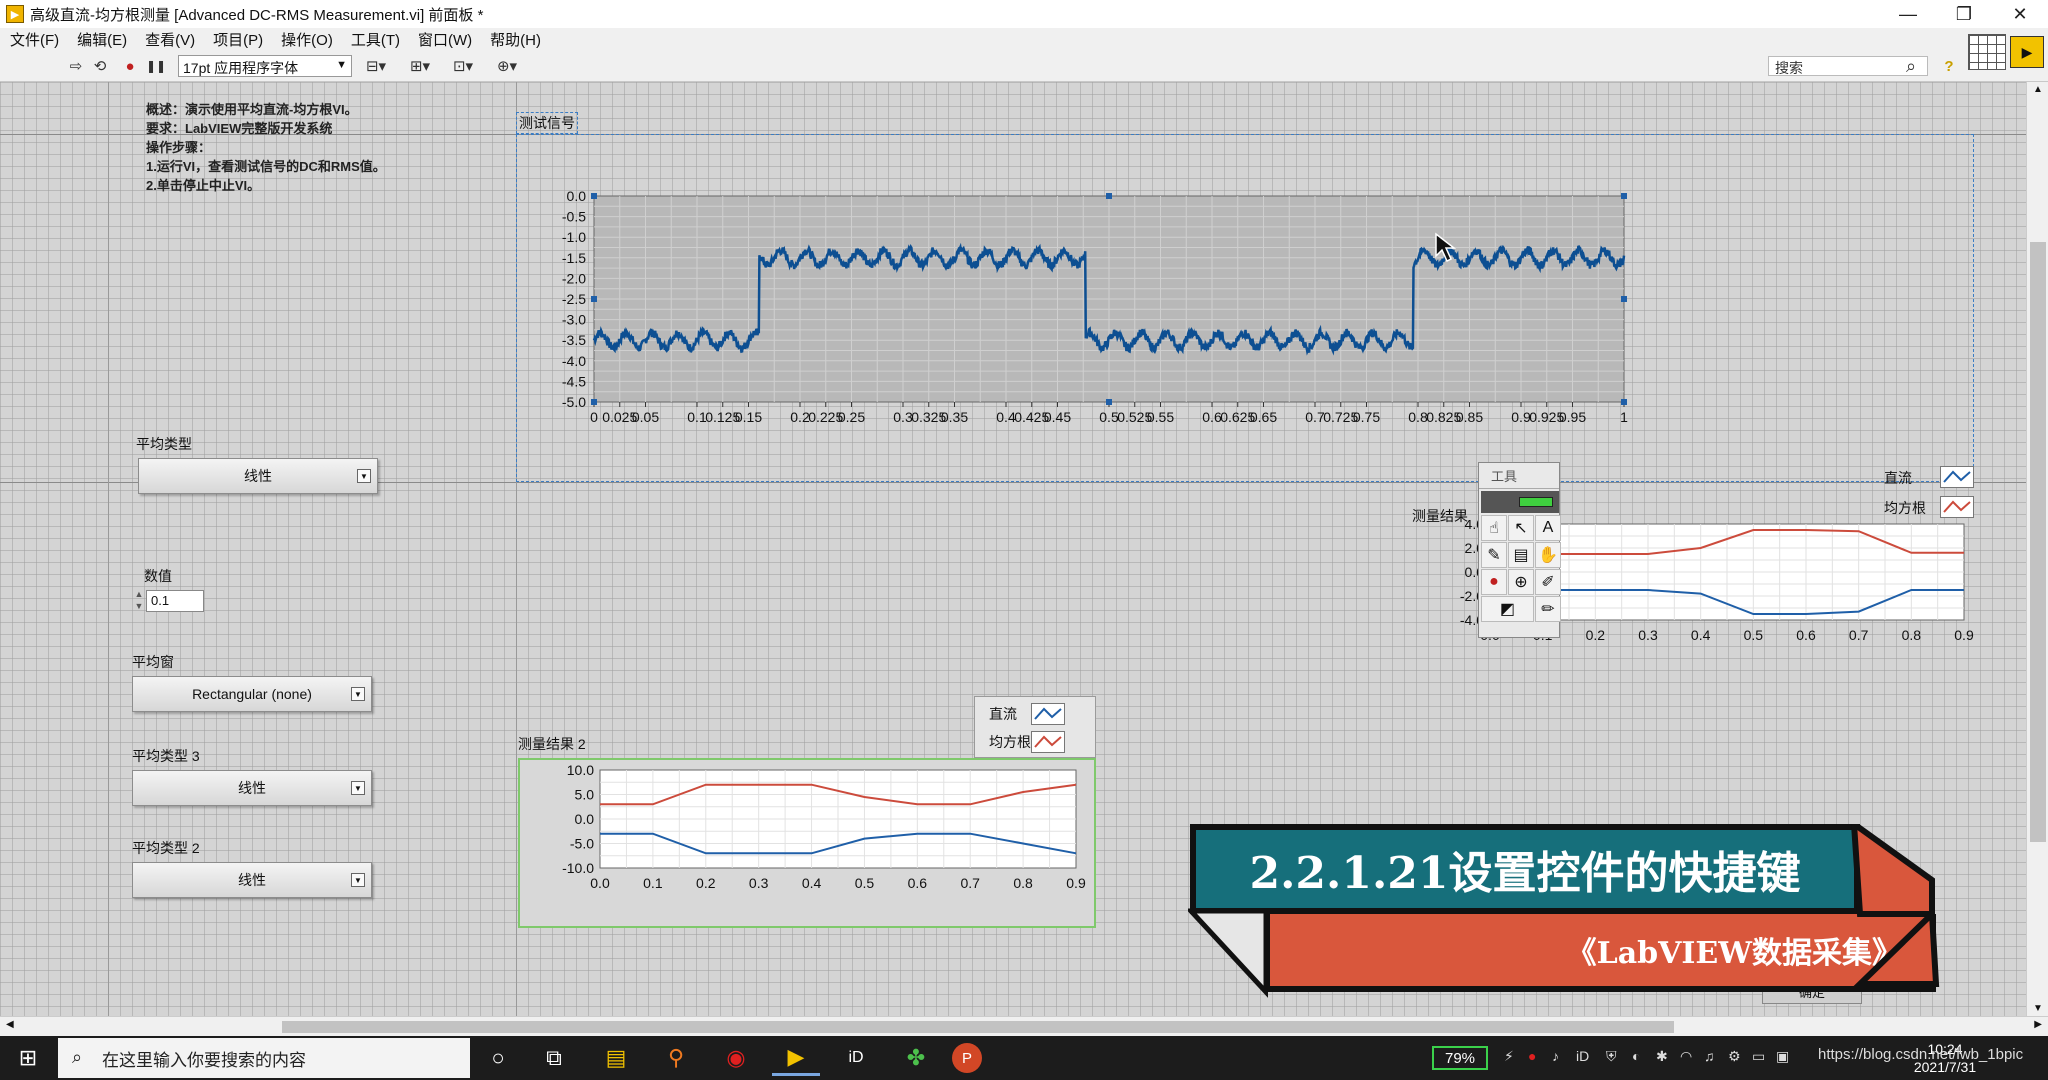 This screenshot has width=2048, height=1080. What do you see at coordinates (101, 39) in the screenshot?
I see `menu-edit: 编辑(E)` at bounding box center [101, 39].